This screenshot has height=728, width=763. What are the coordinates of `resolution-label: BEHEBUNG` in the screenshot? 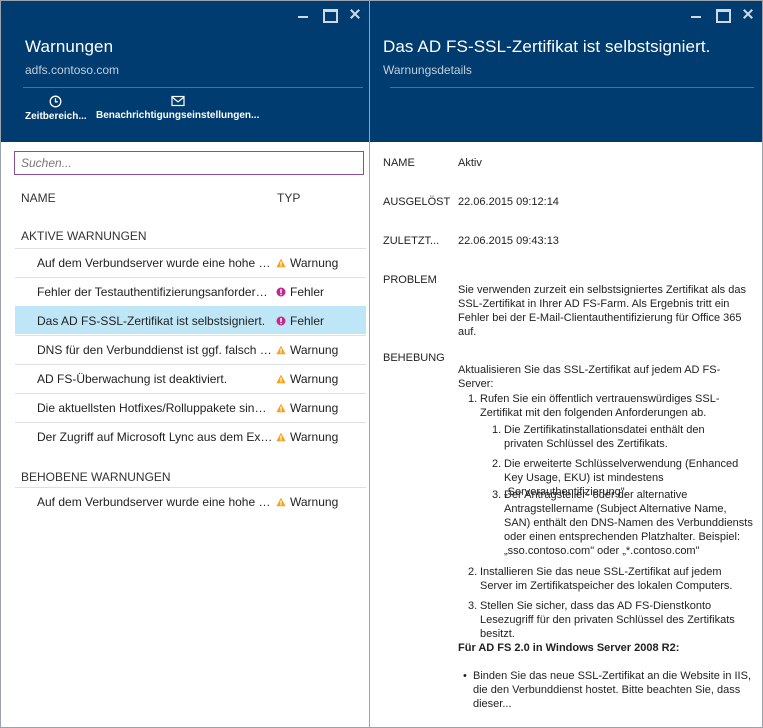 It's located at (414, 358).